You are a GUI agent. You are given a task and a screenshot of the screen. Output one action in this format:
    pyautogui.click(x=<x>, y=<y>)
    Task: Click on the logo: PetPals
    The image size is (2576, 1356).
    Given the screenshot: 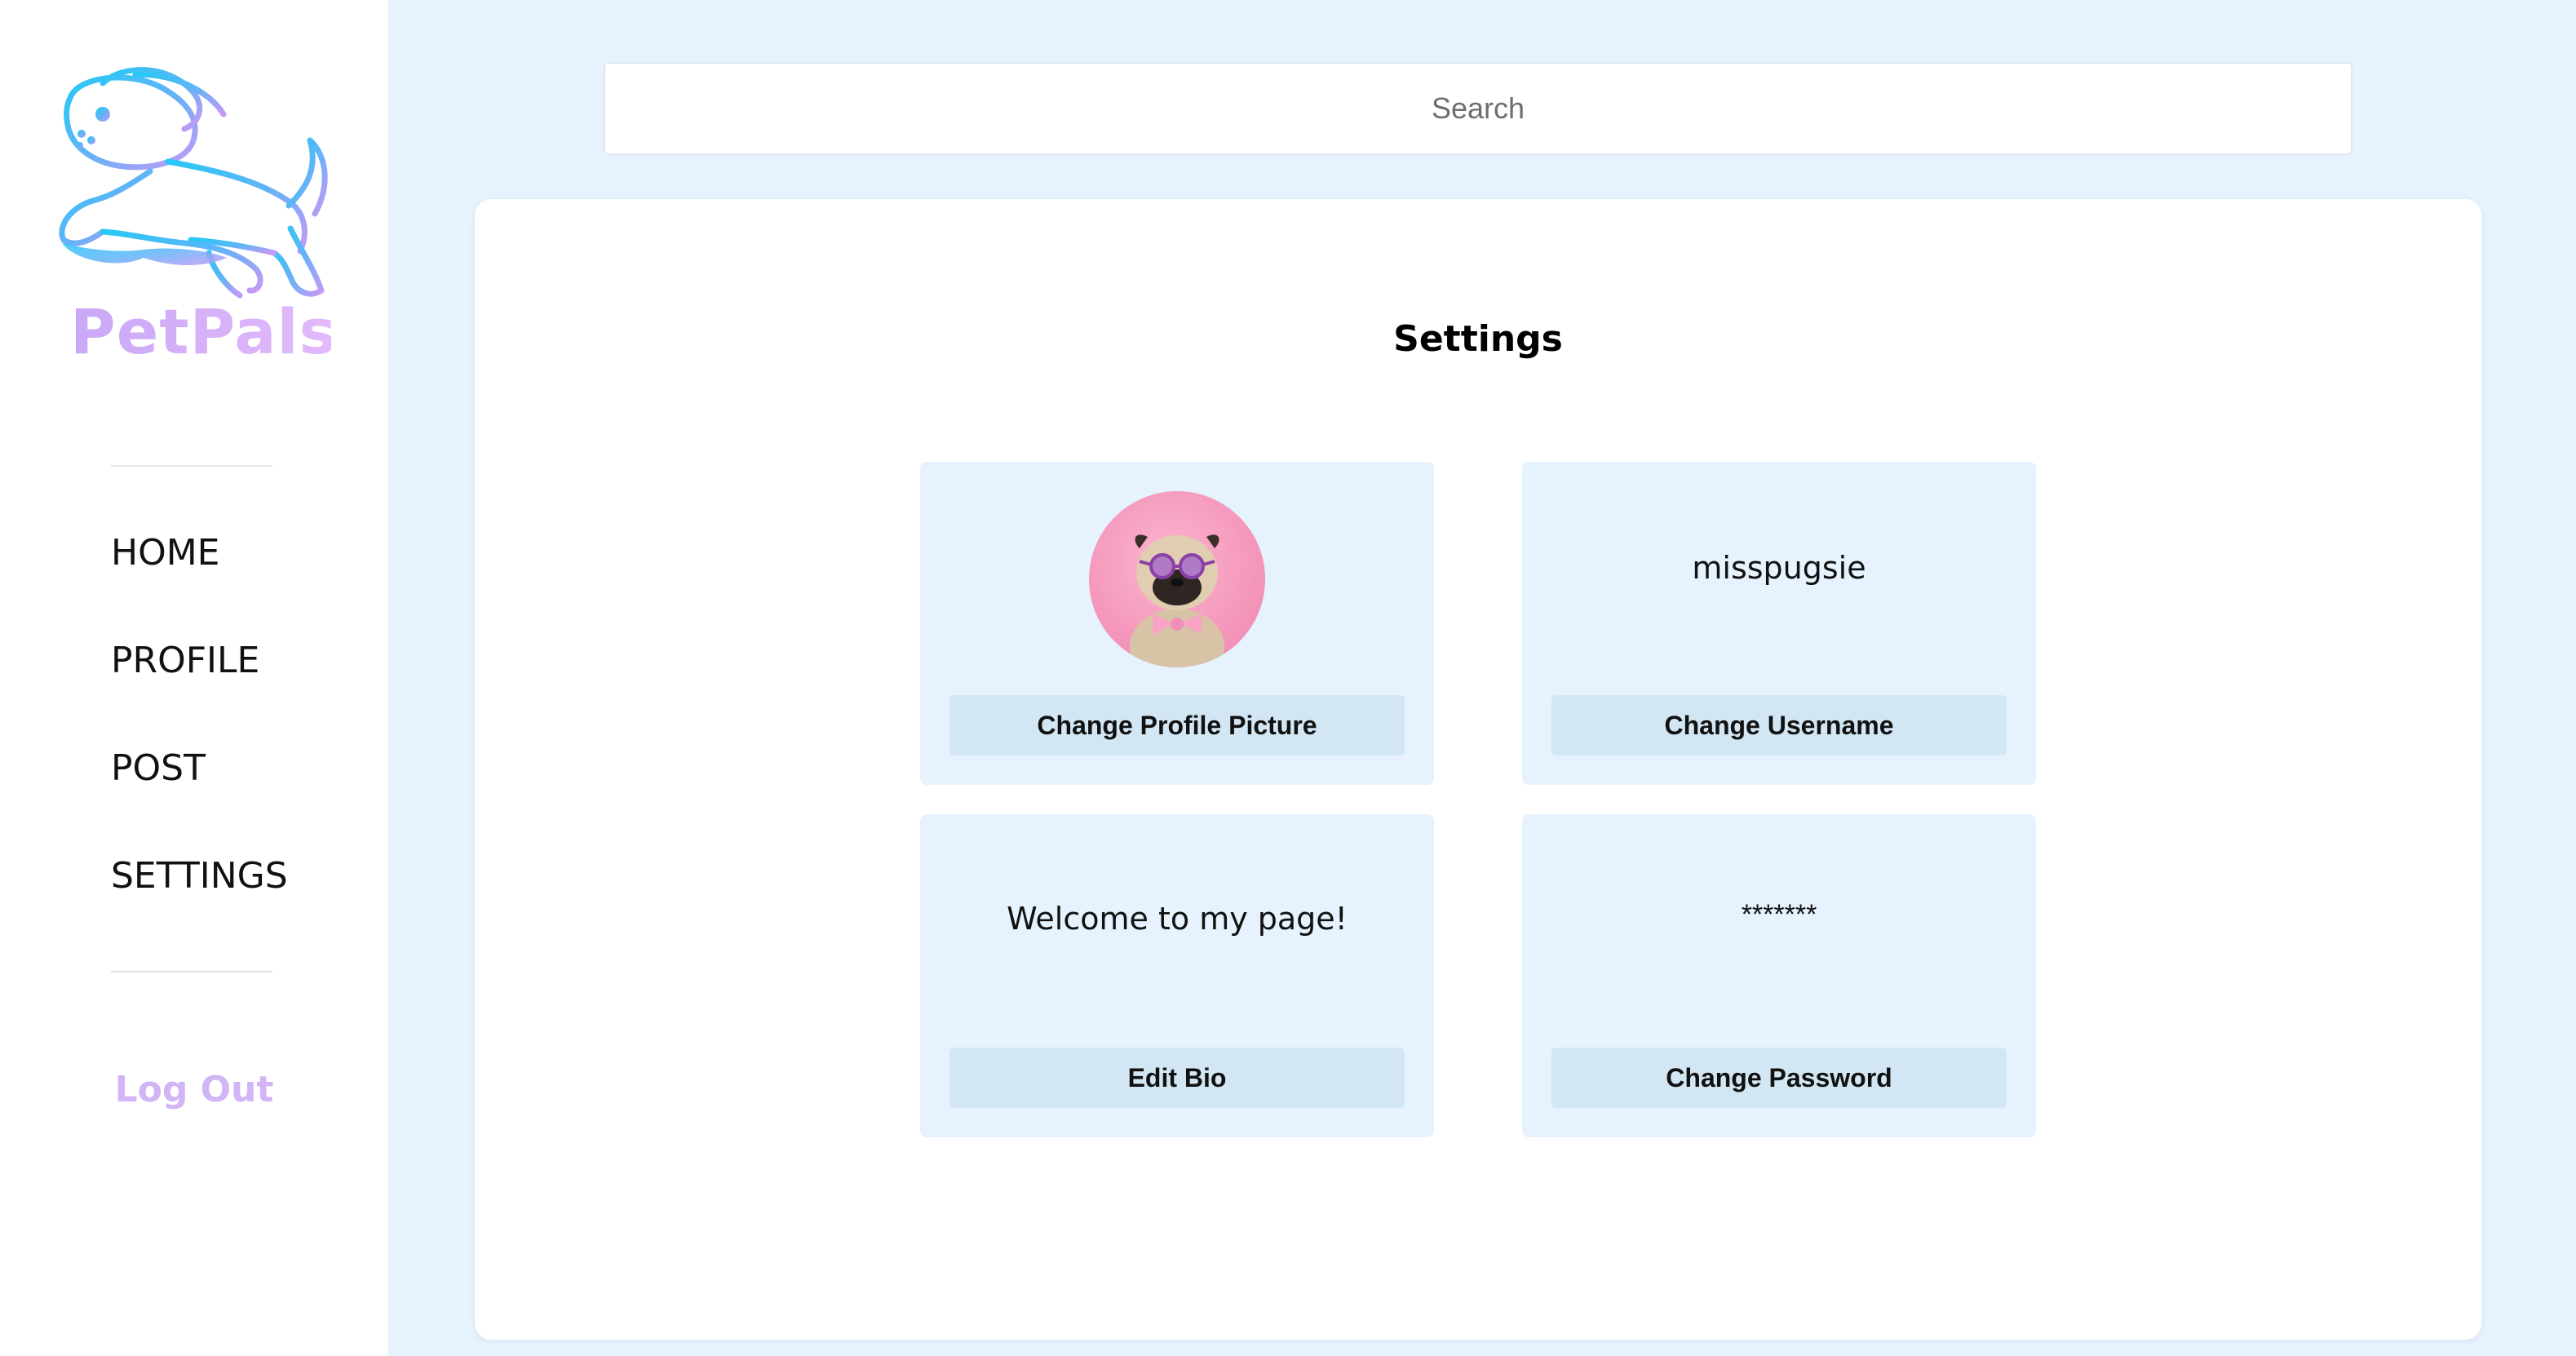 What is the action you would take?
    pyautogui.click(x=192, y=220)
    